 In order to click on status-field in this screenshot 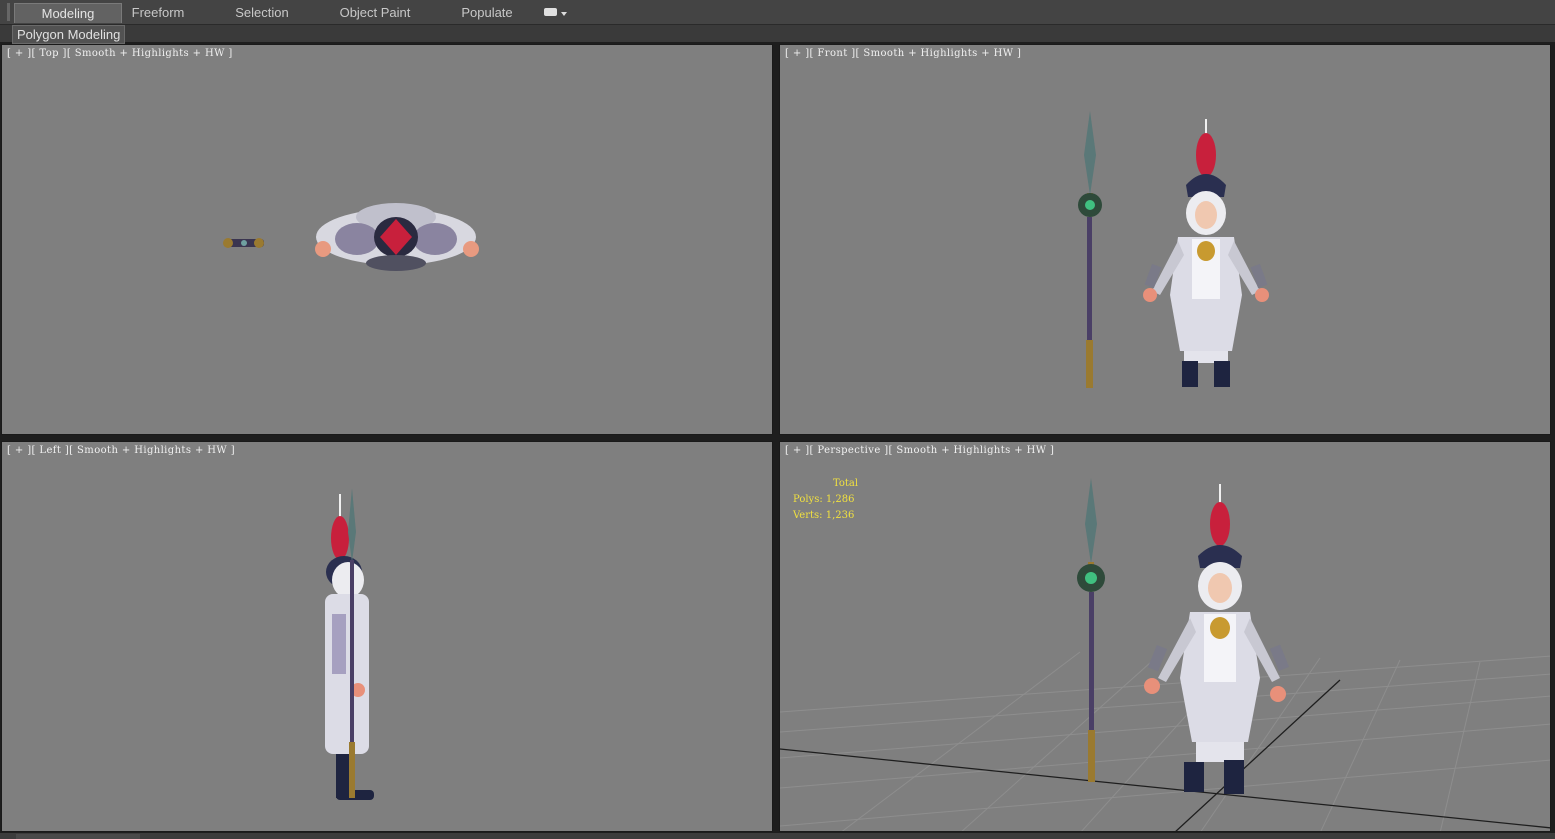, I will do `click(78, 836)`.